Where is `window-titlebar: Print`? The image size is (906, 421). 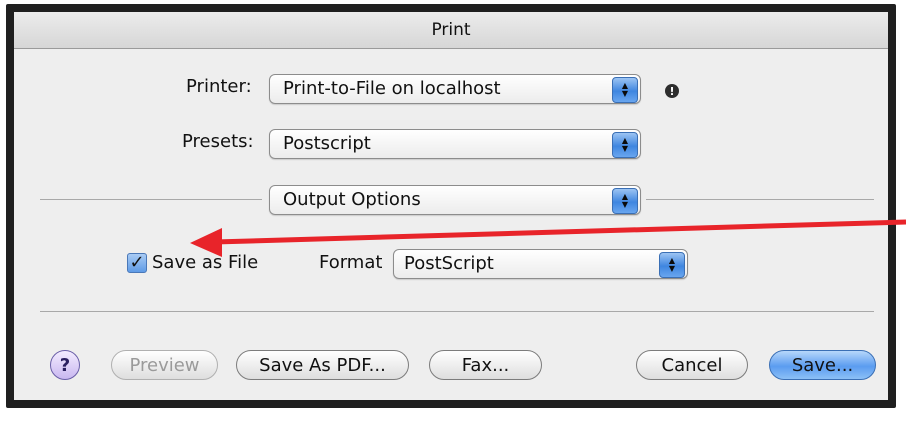
window-titlebar: Print is located at coordinates (451, 30).